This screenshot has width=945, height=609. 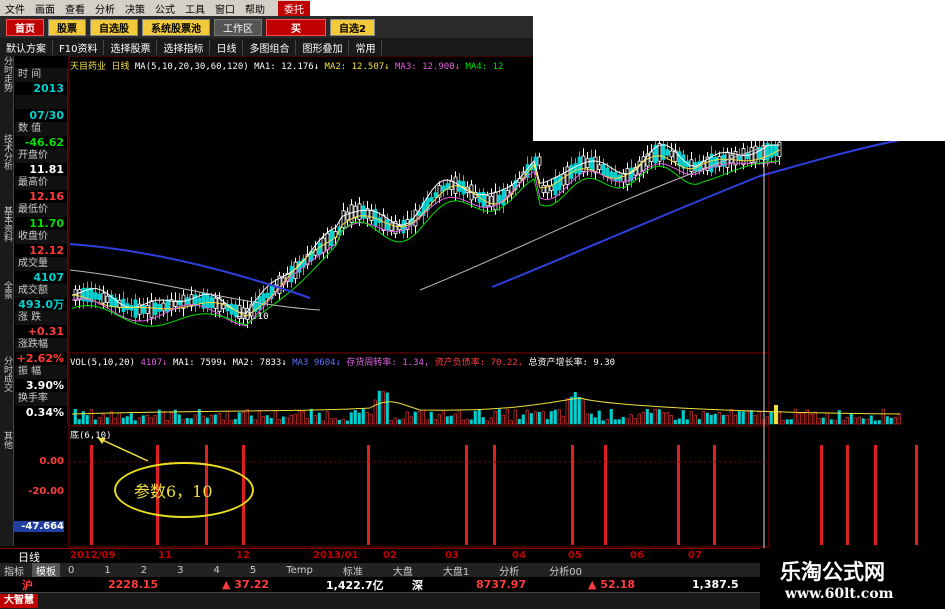 I want to click on watchlist-button: 自选股, so click(x=114, y=27).